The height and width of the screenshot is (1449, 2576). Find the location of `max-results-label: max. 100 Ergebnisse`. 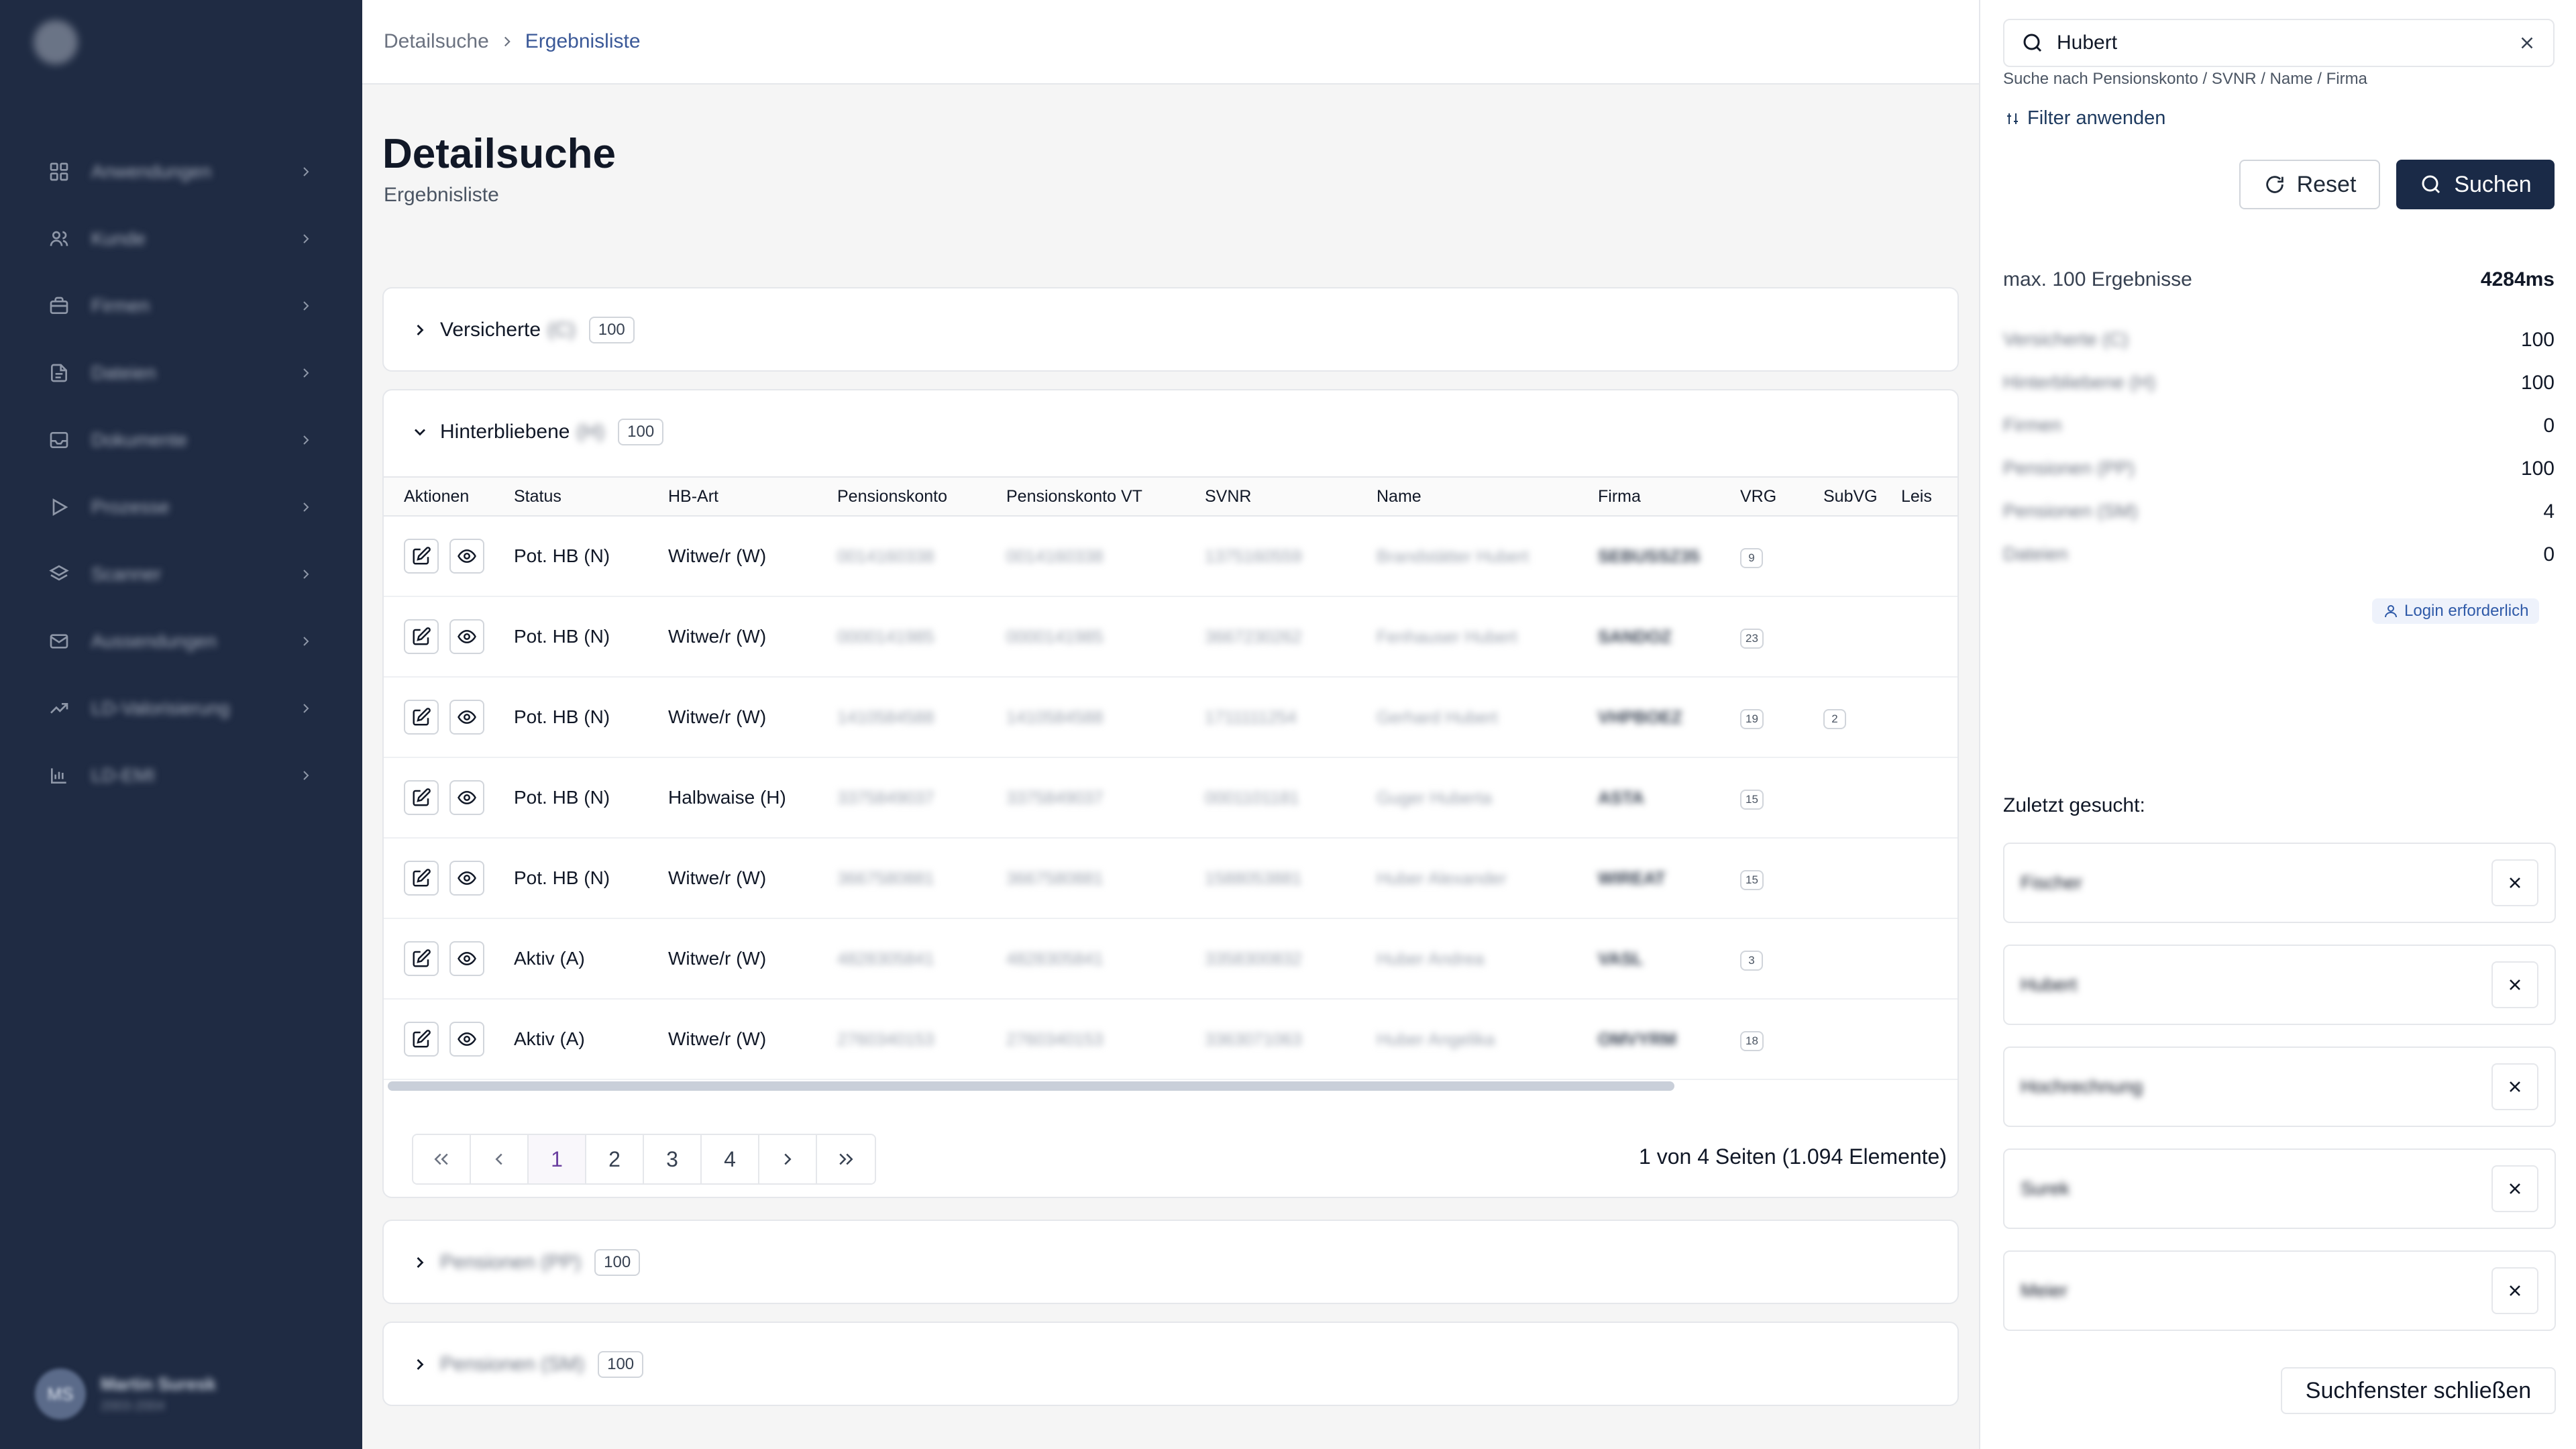

max-results-label: max. 100 Ergebnisse is located at coordinates (2097, 279).